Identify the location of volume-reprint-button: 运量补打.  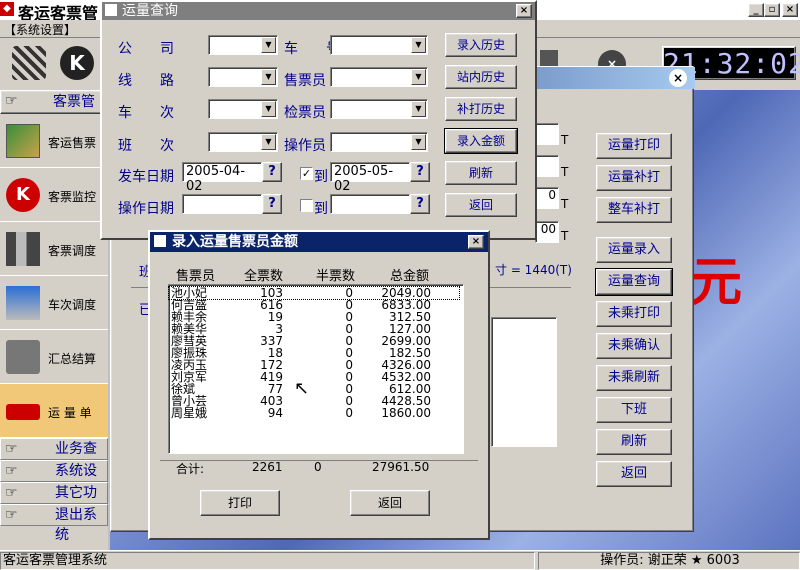
(634, 178).